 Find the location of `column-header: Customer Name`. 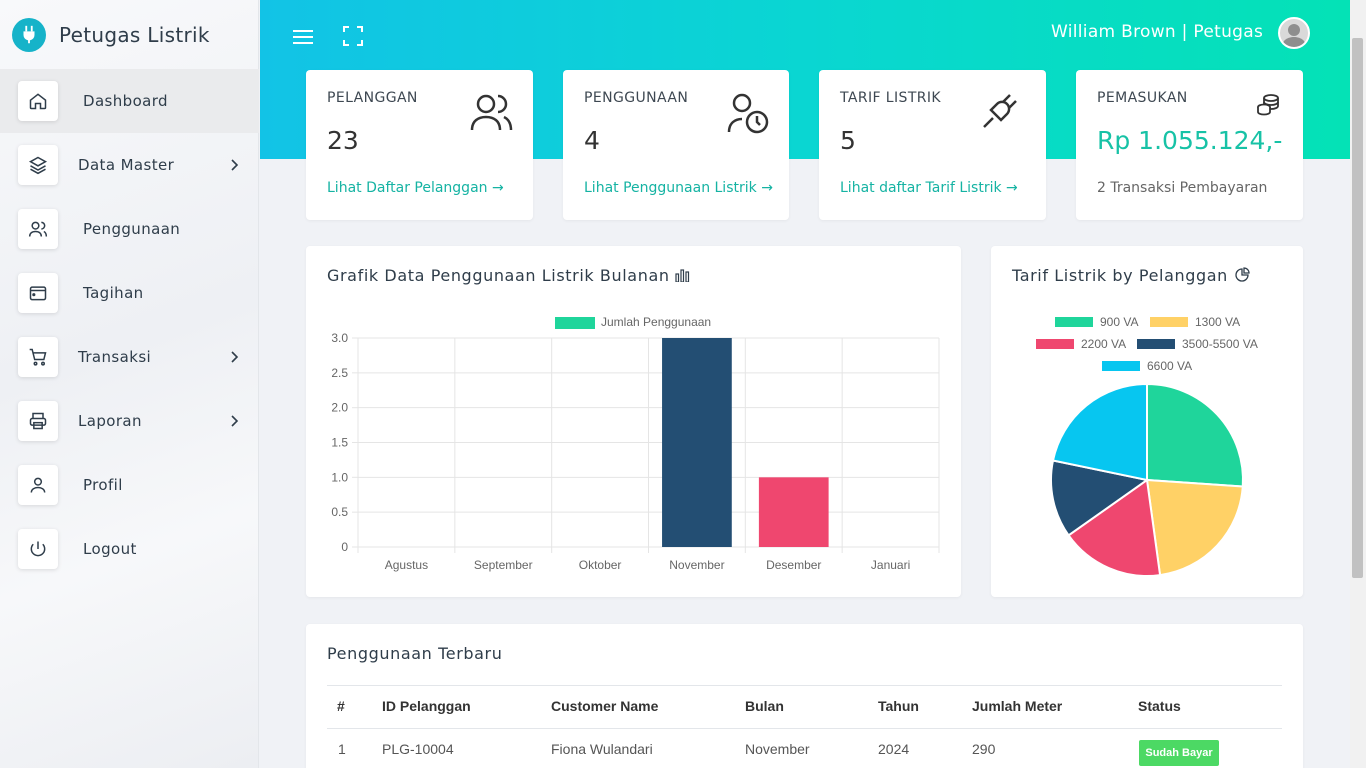

column-header: Customer Name is located at coordinates (605, 706).